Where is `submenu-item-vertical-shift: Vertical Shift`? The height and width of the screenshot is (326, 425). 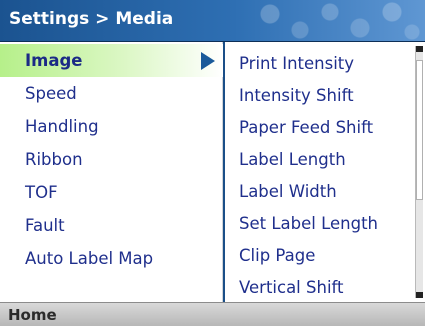
submenu-item-vertical-shift: Vertical Shift is located at coordinates (291, 287).